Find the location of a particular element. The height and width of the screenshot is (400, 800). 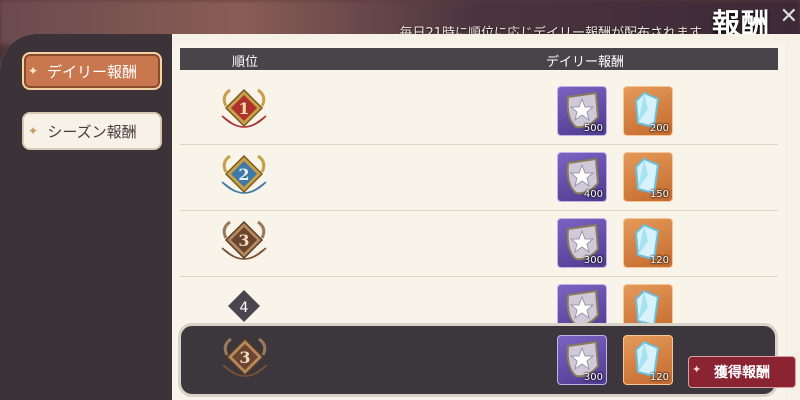

tab-label: デイリー報酬 is located at coordinates (91, 71).